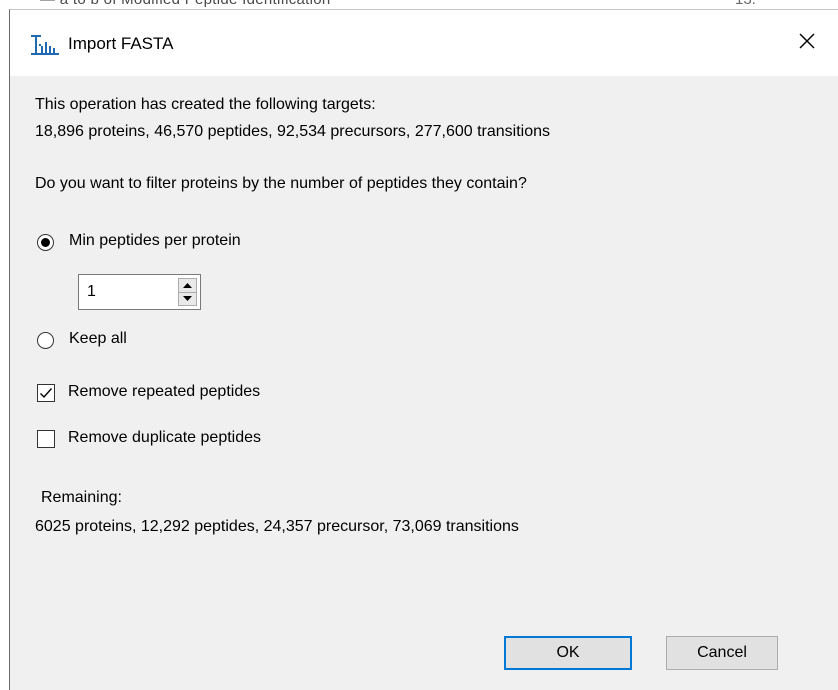 Image resolution: width=838 pixels, height=690 pixels. I want to click on stepper-down-button, so click(187, 299).